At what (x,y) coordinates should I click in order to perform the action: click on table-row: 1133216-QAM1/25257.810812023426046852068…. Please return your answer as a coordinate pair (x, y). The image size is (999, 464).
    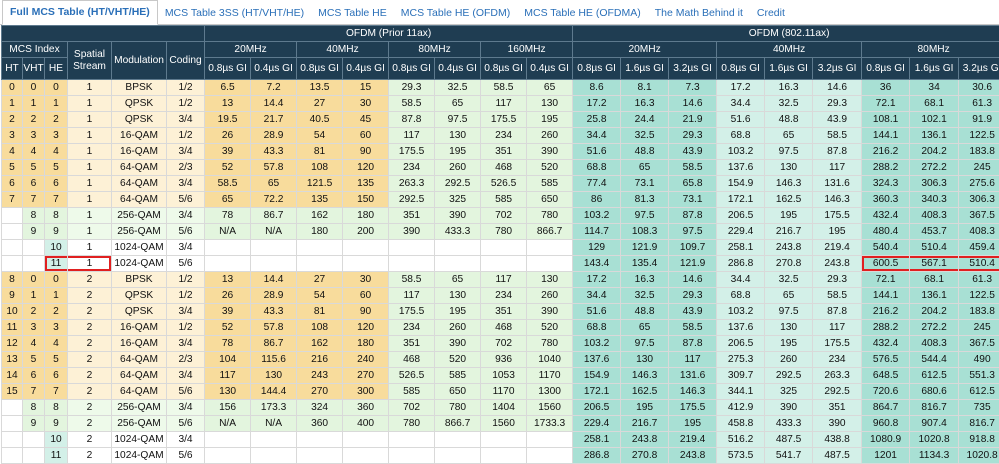
    Looking at the image, I should click on (500, 328).